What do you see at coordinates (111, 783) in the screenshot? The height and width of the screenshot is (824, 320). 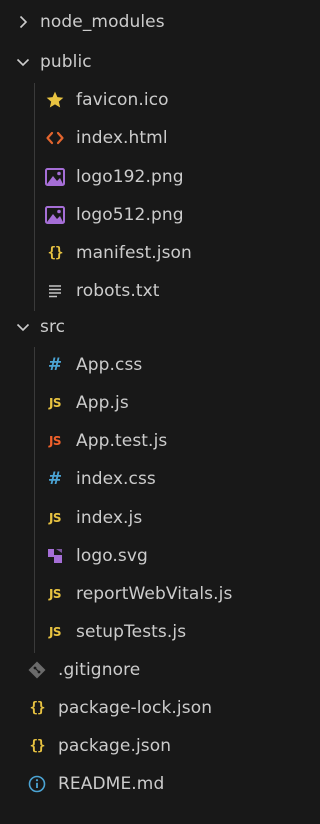 I see `tree-item-label: README.md` at bounding box center [111, 783].